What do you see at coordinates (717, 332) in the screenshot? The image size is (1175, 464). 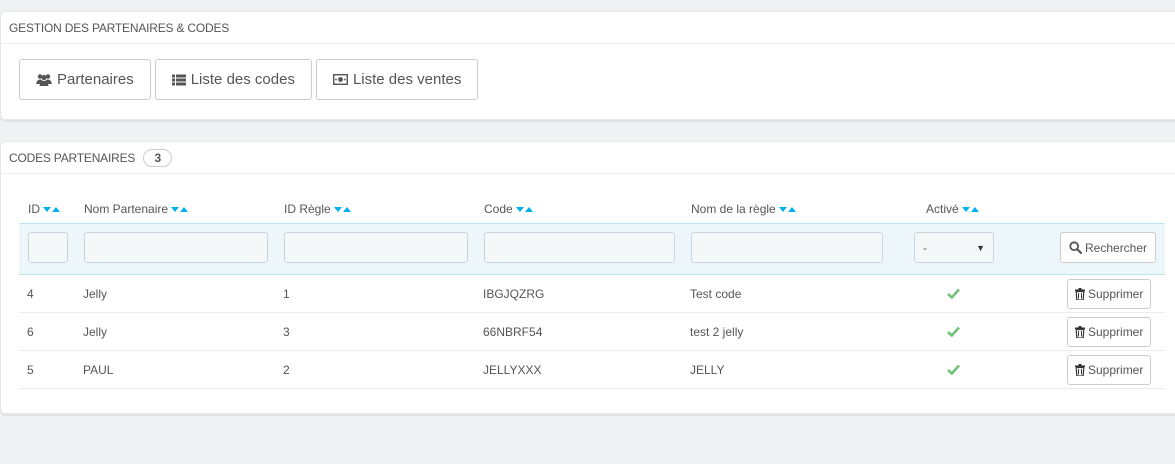 I see `cell-rule-name: test 2 jelly` at bounding box center [717, 332].